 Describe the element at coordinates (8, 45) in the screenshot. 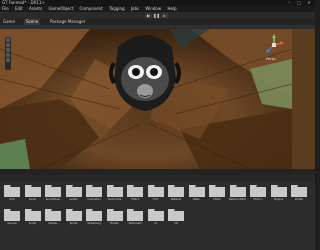

I see `move-tool-icon` at that location.